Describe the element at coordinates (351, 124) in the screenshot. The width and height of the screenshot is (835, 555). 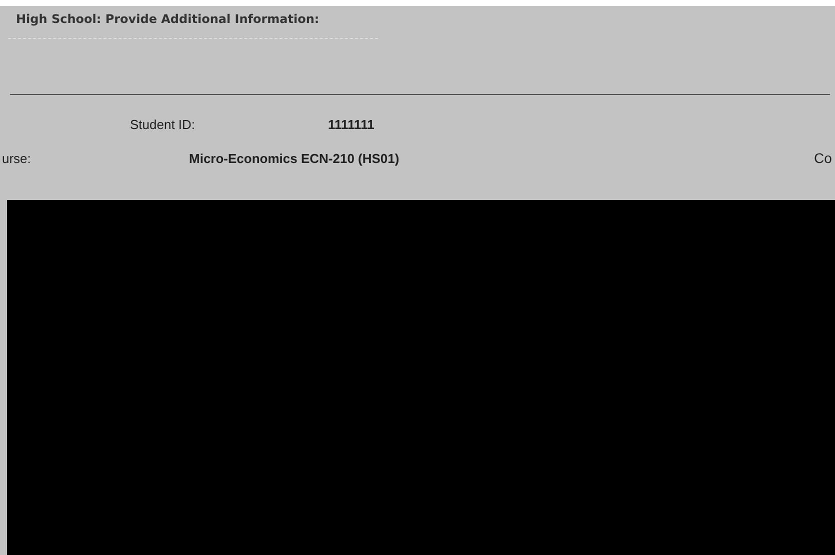
I see `field-value: 1111111` at that location.